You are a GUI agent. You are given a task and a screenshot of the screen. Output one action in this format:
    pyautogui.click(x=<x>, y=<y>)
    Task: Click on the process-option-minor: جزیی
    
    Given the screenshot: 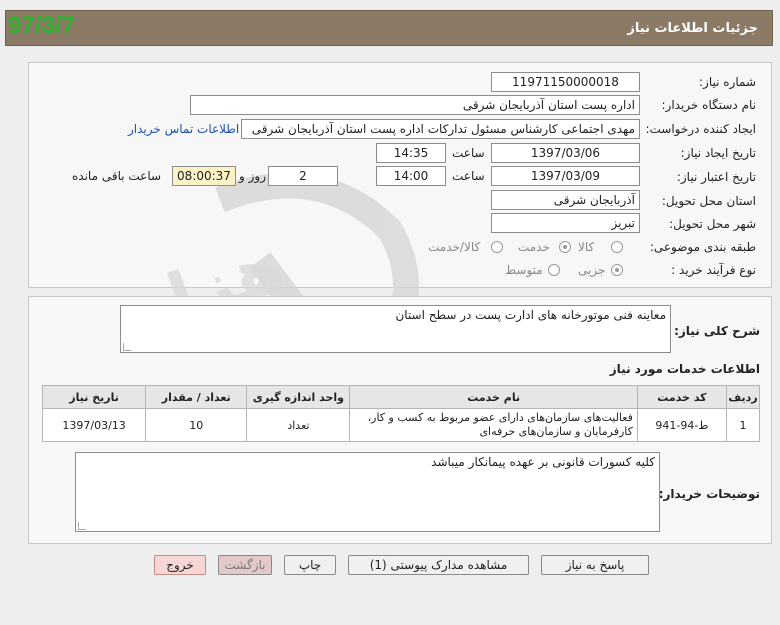 What is the action you would take?
    pyautogui.click(x=592, y=270)
    